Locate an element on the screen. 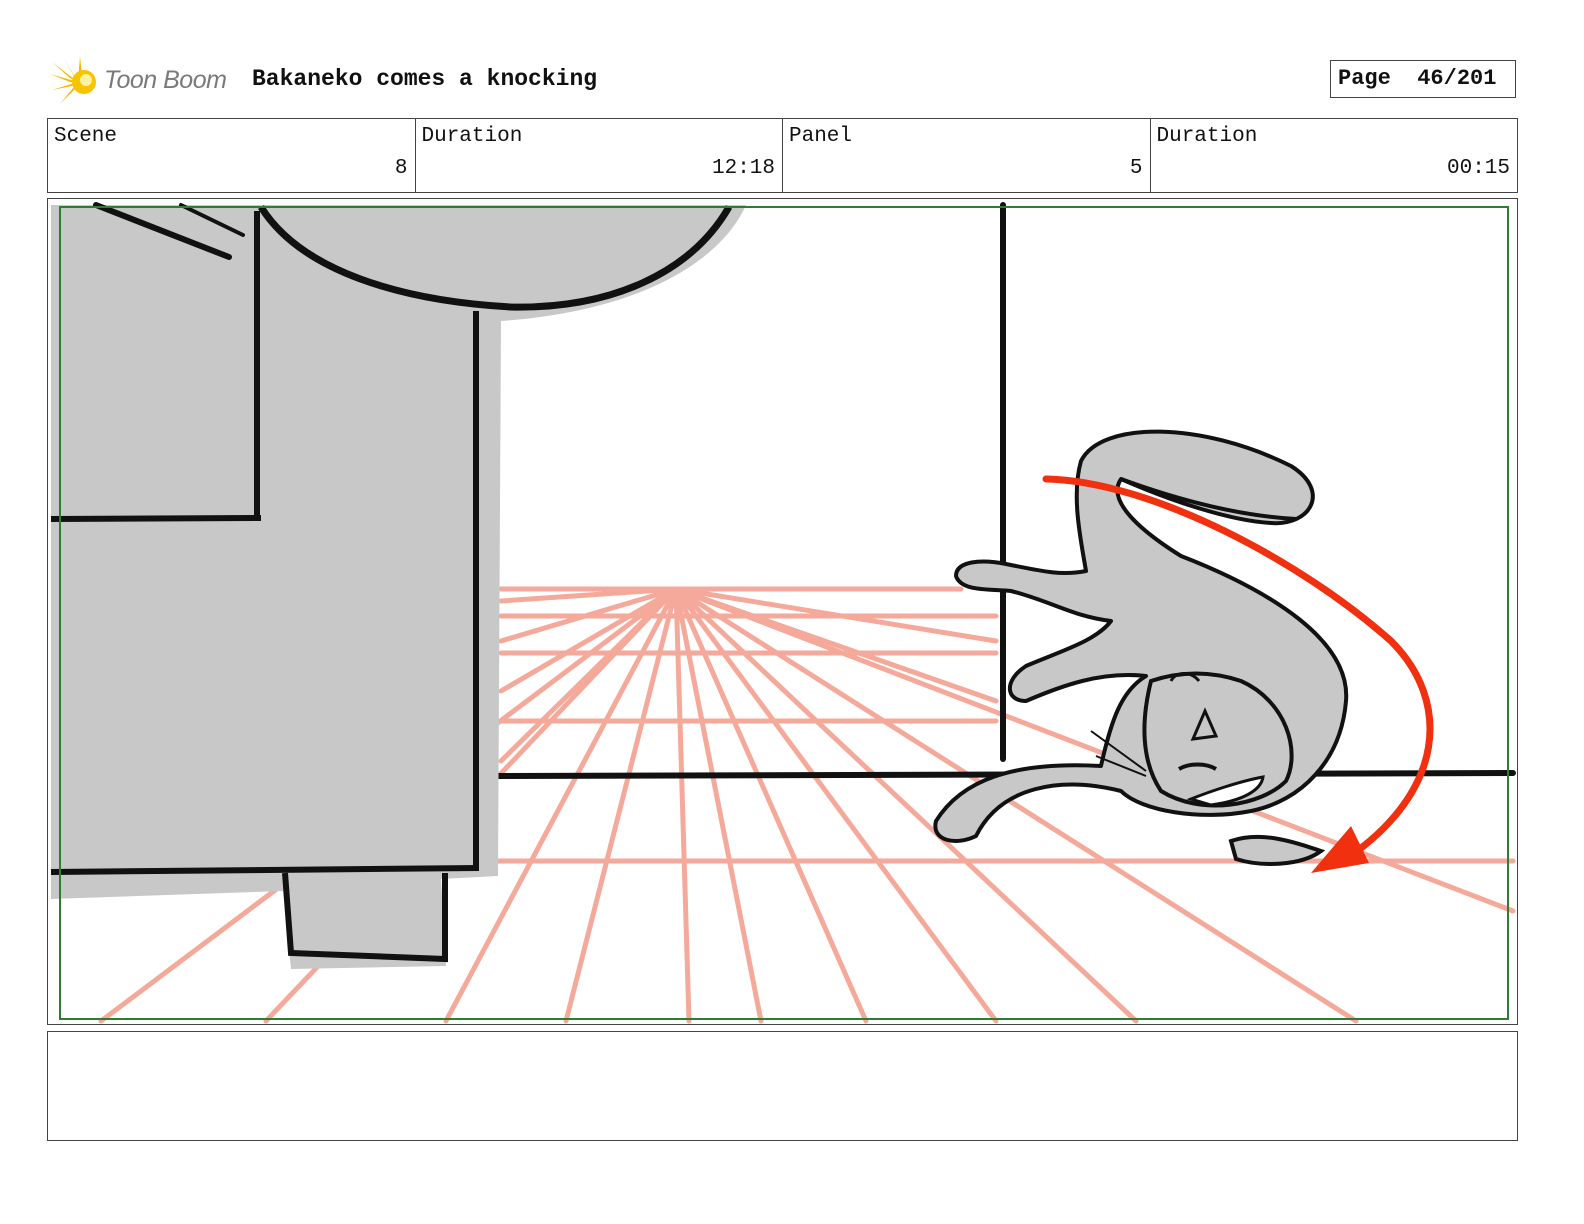 This screenshot has height=1224, width=1584. page-label: Page is located at coordinates (1364, 78).